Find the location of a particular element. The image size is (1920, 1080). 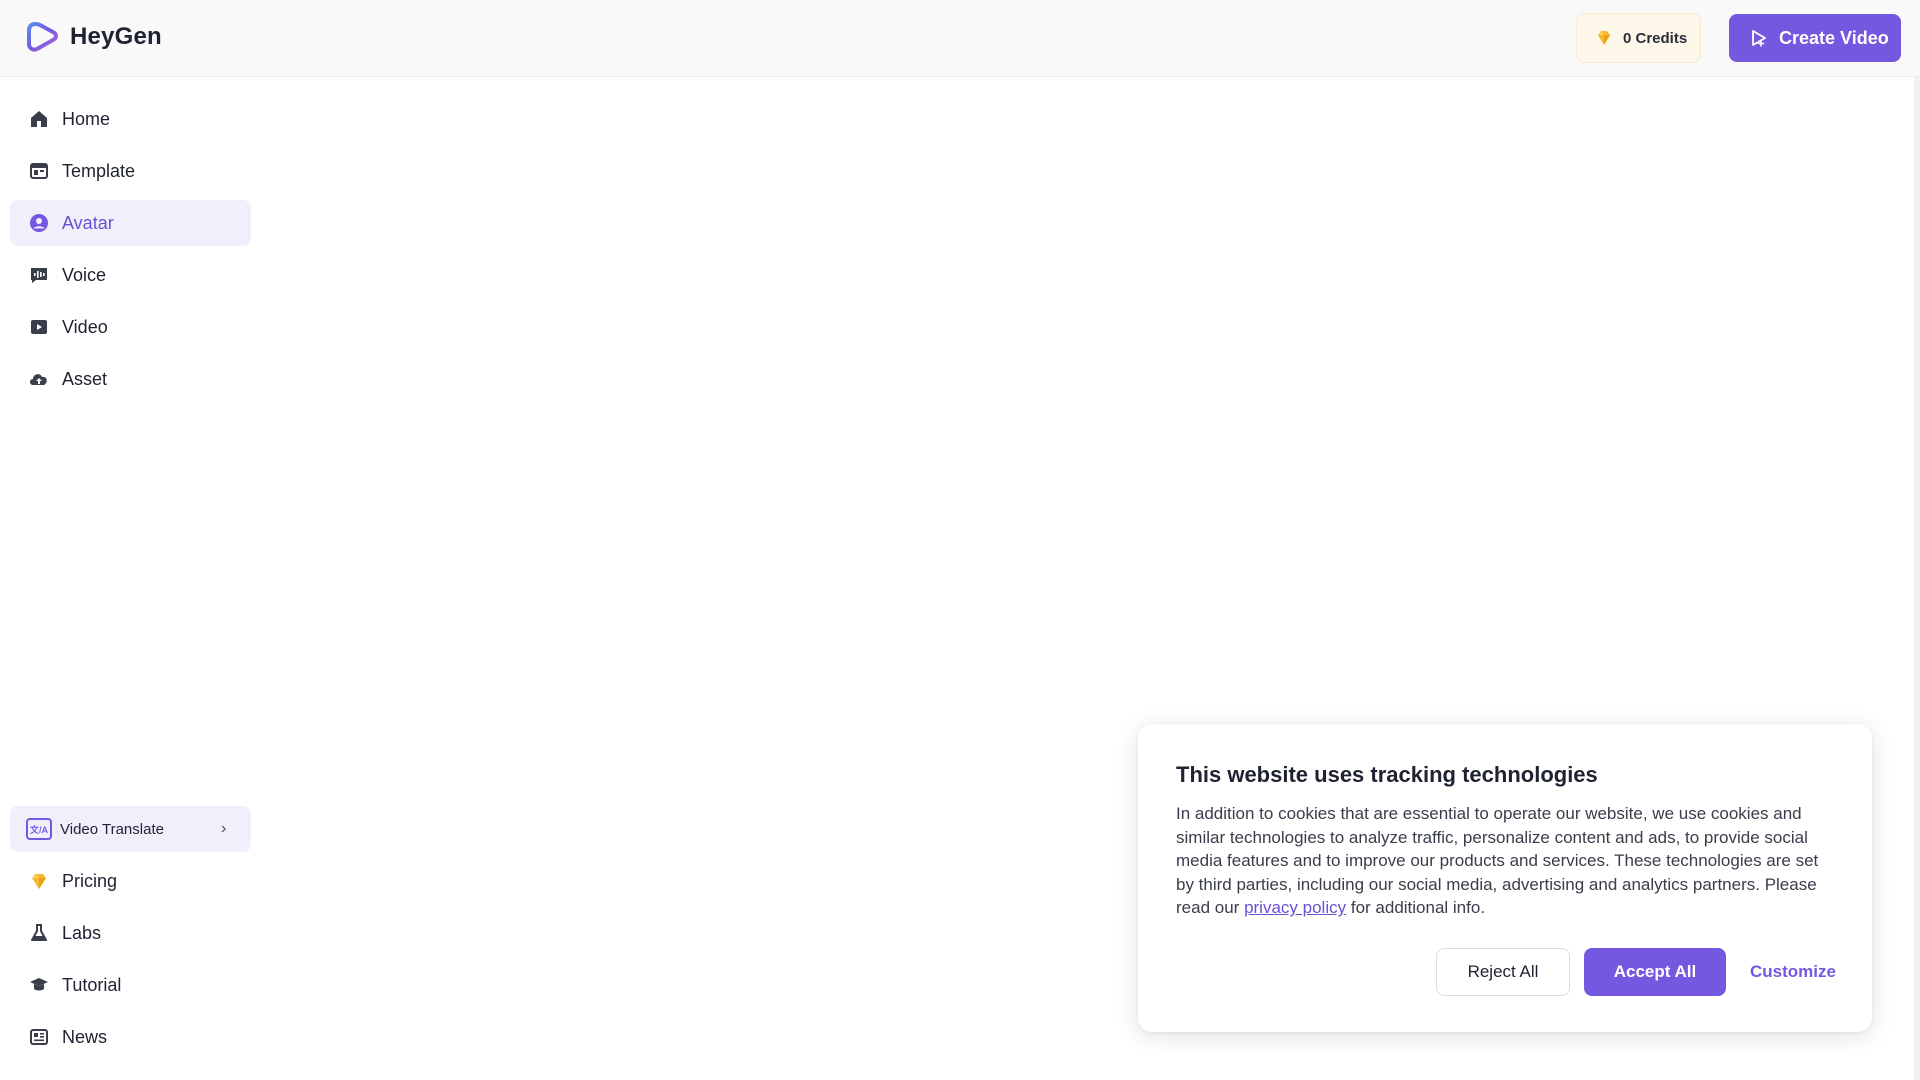

sidebar-item-template: Template is located at coordinates (130, 171).